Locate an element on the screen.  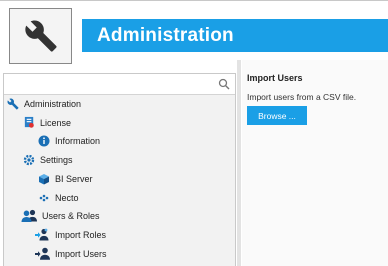
tree-item-import-roles: Import Roles is located at coordinates (70, 234).